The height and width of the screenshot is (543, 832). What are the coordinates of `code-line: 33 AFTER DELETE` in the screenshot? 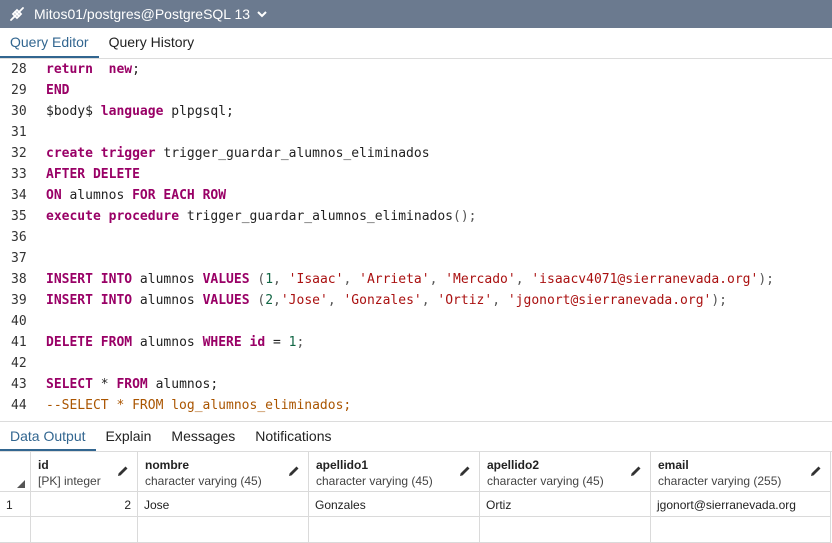 It's located at (416, 174).